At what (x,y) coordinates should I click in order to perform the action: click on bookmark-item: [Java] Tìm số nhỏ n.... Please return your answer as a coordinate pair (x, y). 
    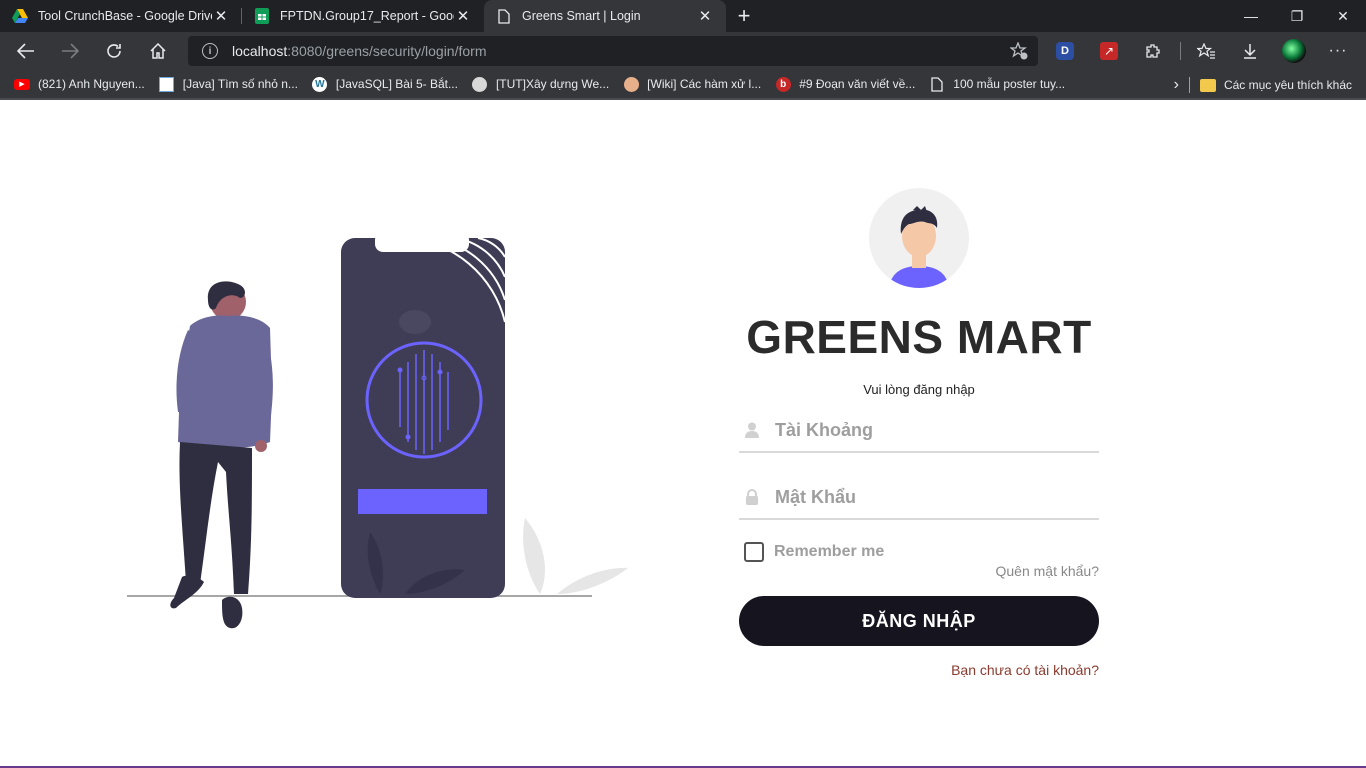
    Looking at the image, I should click on (228, 84).